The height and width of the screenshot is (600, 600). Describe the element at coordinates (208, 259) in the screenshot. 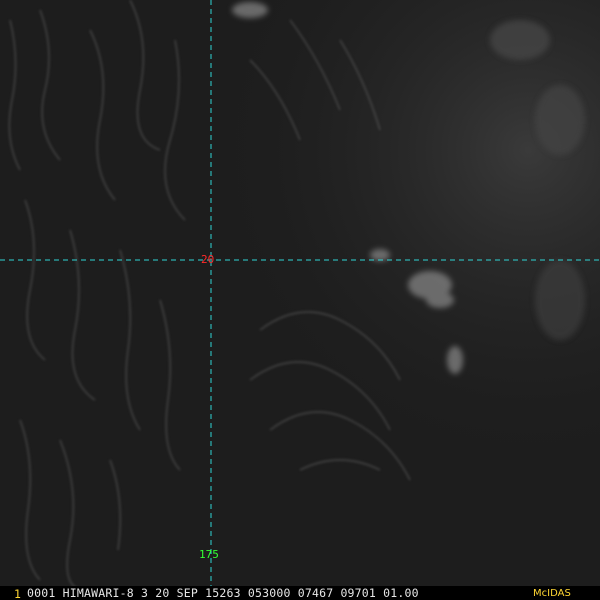

I see `latitude-label: 20` at that location.